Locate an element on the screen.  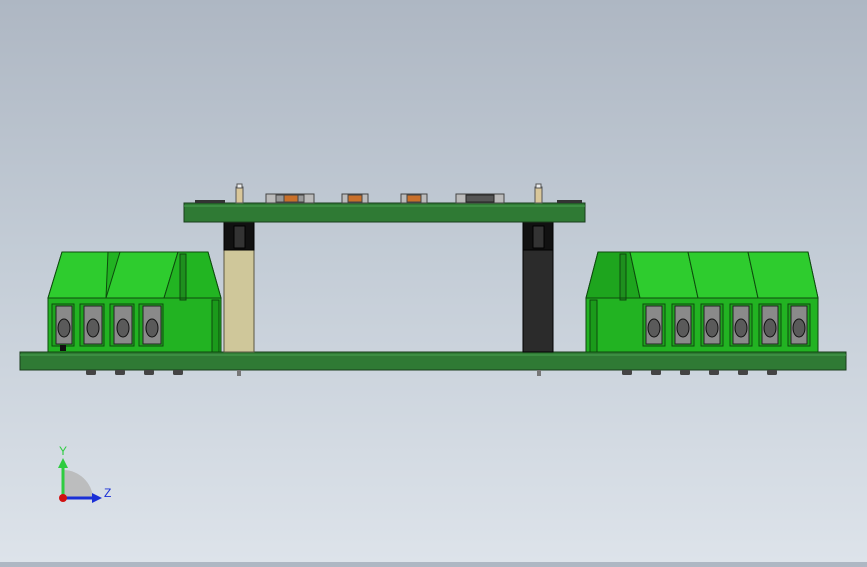
triad-plane-icon is located at coordinates (78, 483).